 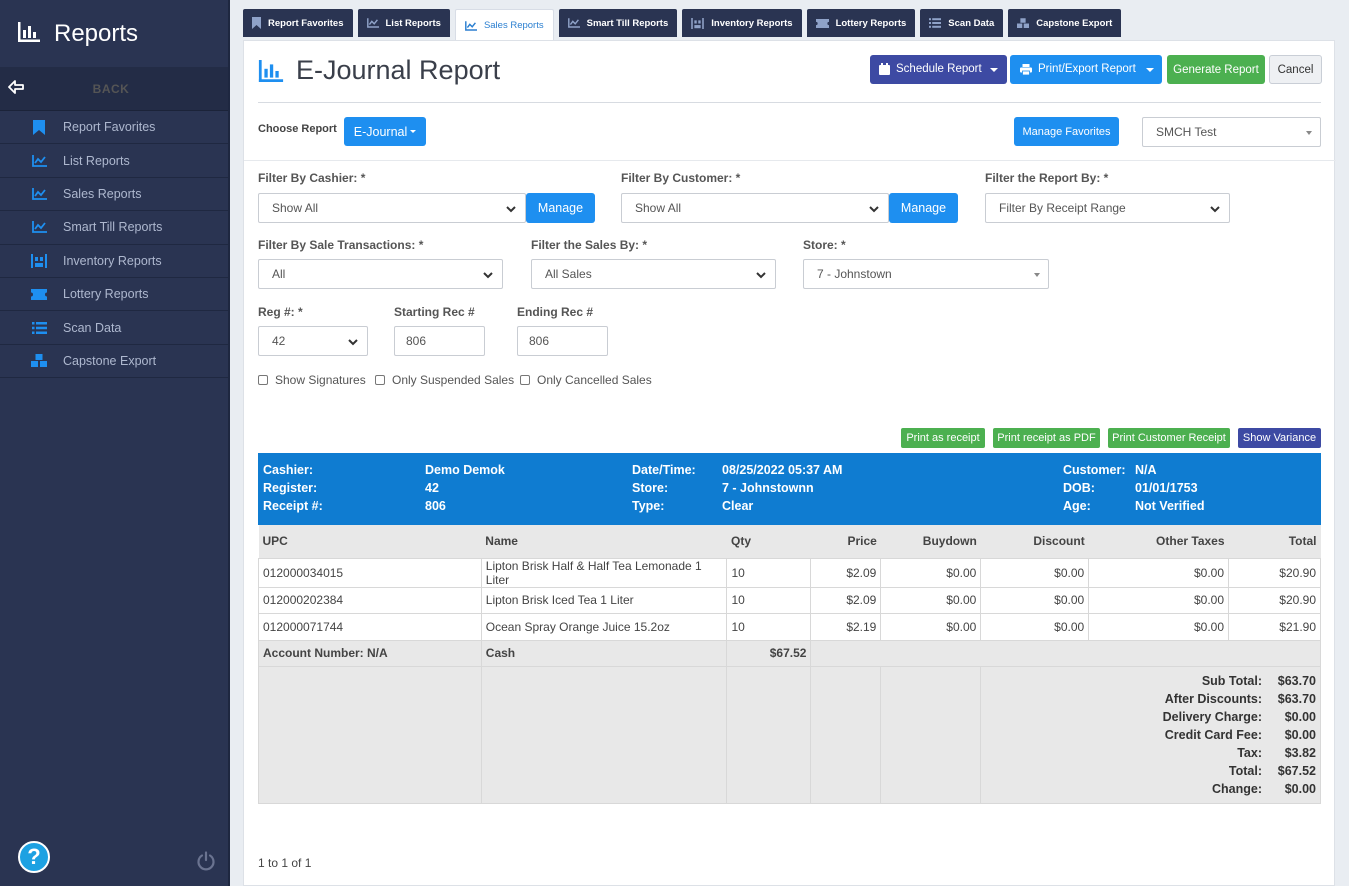 I want to click on favorite-select: SMCH Test, so click(x=1231, y=132).